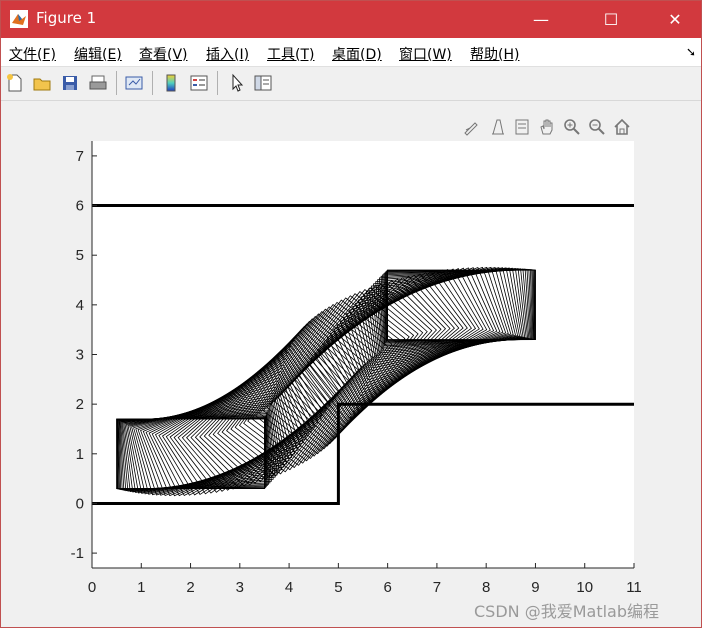  What do you see at coordinates (15, 83) in the screenshot?
I see `new-figure-icon` at bounding box center [15, 83].